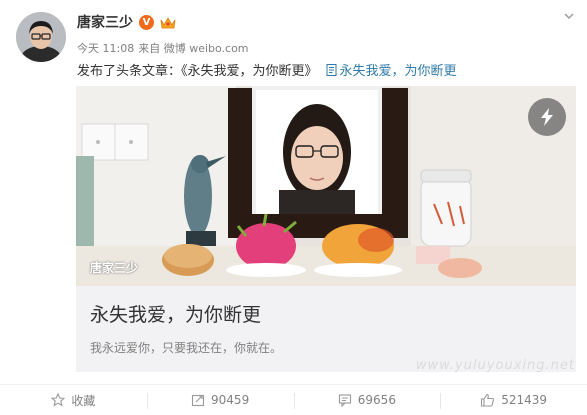 The image size is (587, 415). What do you see at coordinates (376, 400) in the screenshot?
I see `comment-count: 69656` at bounding box center [376, 400].